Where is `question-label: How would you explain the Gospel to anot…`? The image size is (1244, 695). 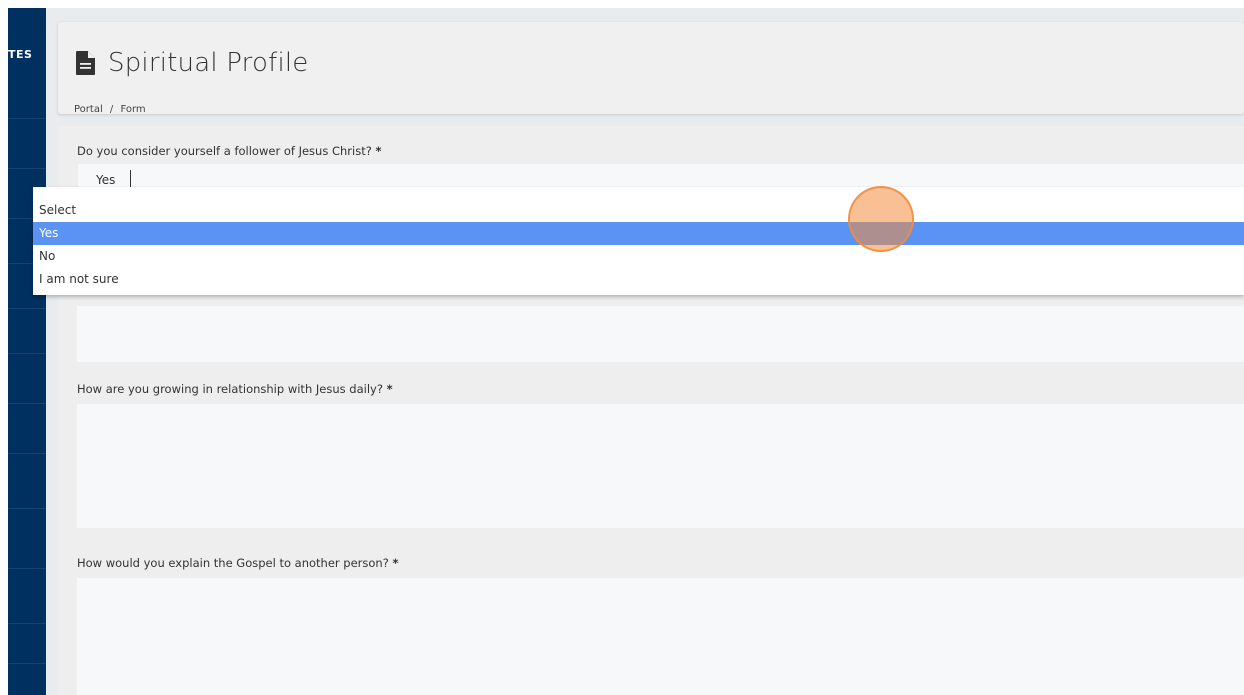
question-label: How would you explain the Gospel to anot… is located at coordinates (238, 563).